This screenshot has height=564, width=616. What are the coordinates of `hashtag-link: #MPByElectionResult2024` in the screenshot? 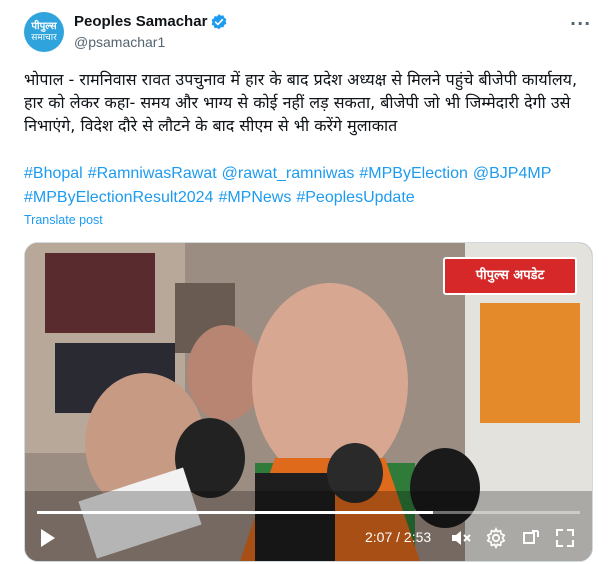 It's located at (118, 197).